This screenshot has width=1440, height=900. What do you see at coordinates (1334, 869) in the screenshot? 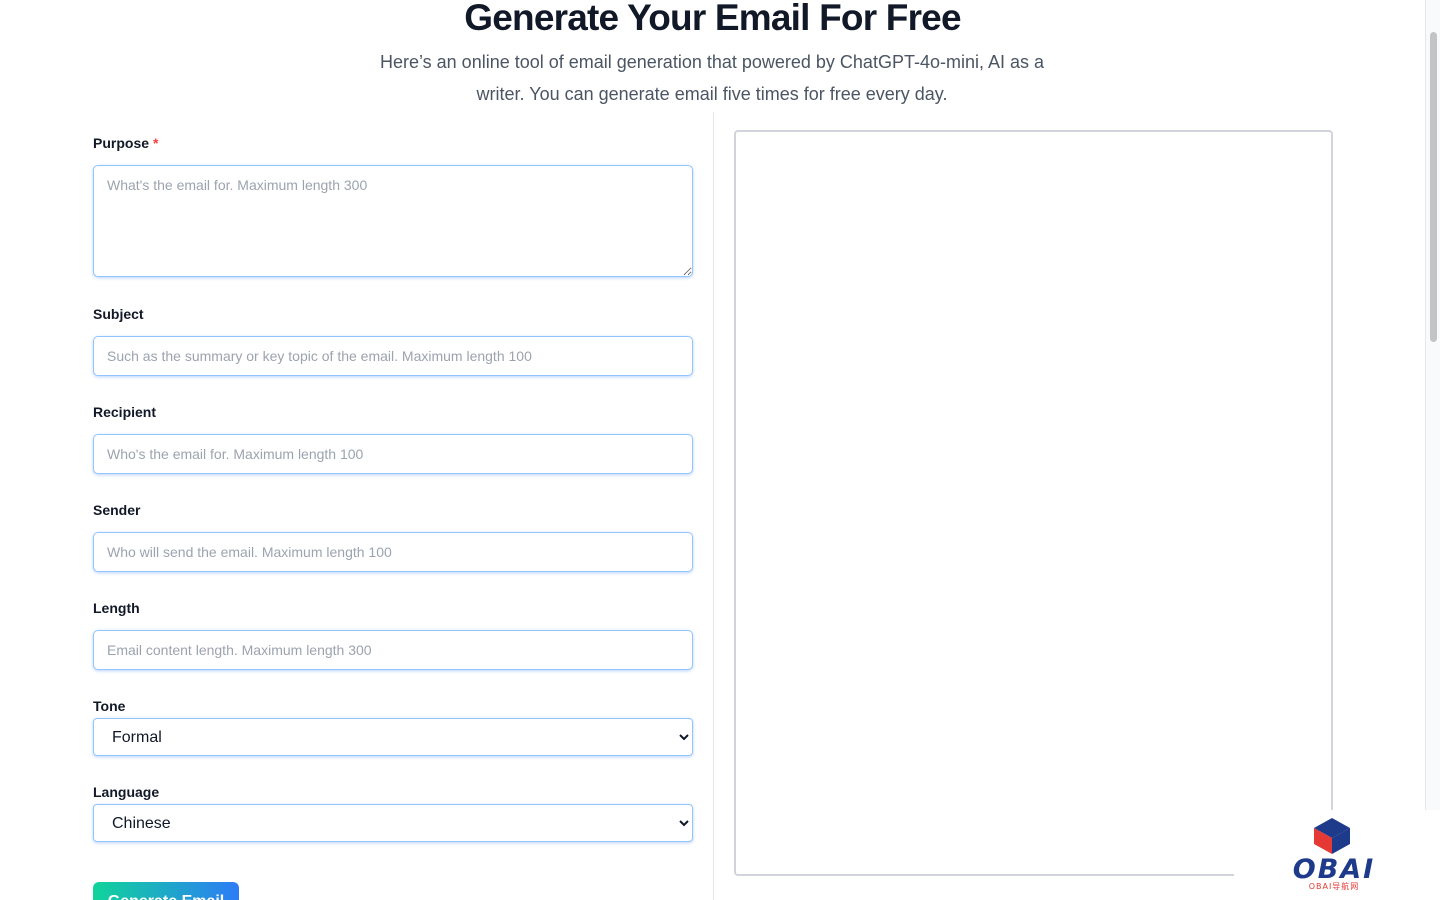
I see `watermark-brand-text: OBAI` at bounding box center [1334, 869].